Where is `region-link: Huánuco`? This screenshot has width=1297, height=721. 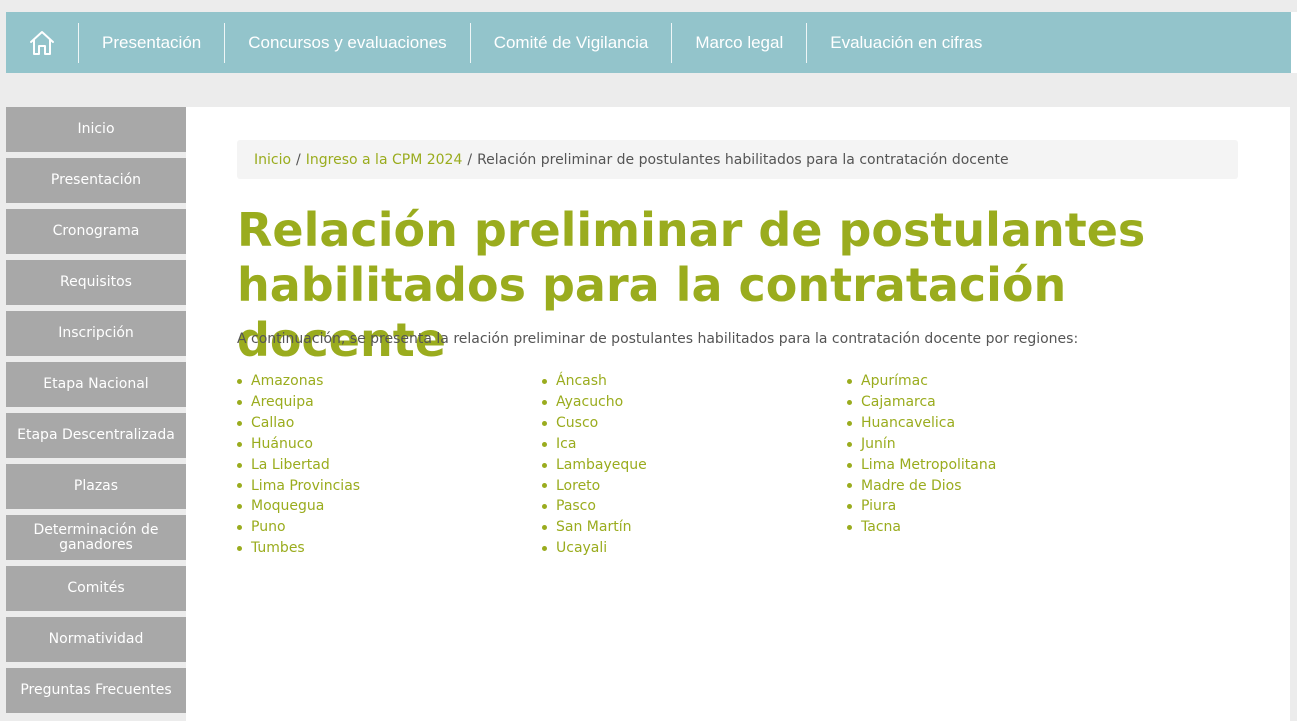 region-link: Huánuco is located at coordinates (282, 444).